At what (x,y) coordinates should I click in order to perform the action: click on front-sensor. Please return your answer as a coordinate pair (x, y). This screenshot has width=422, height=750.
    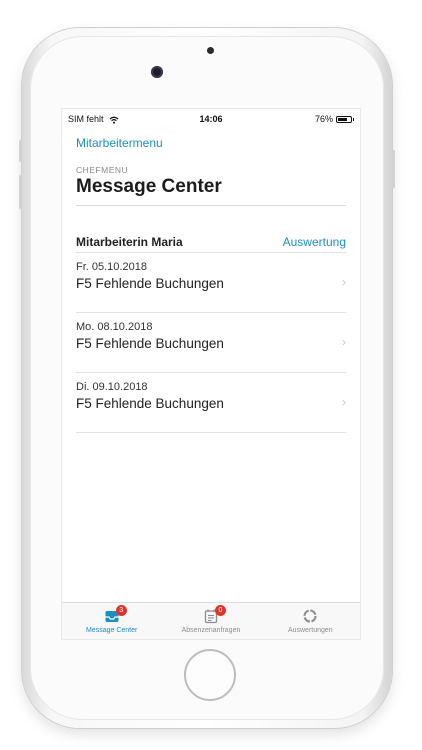
    Looking at the image, I should click on (210, 50).